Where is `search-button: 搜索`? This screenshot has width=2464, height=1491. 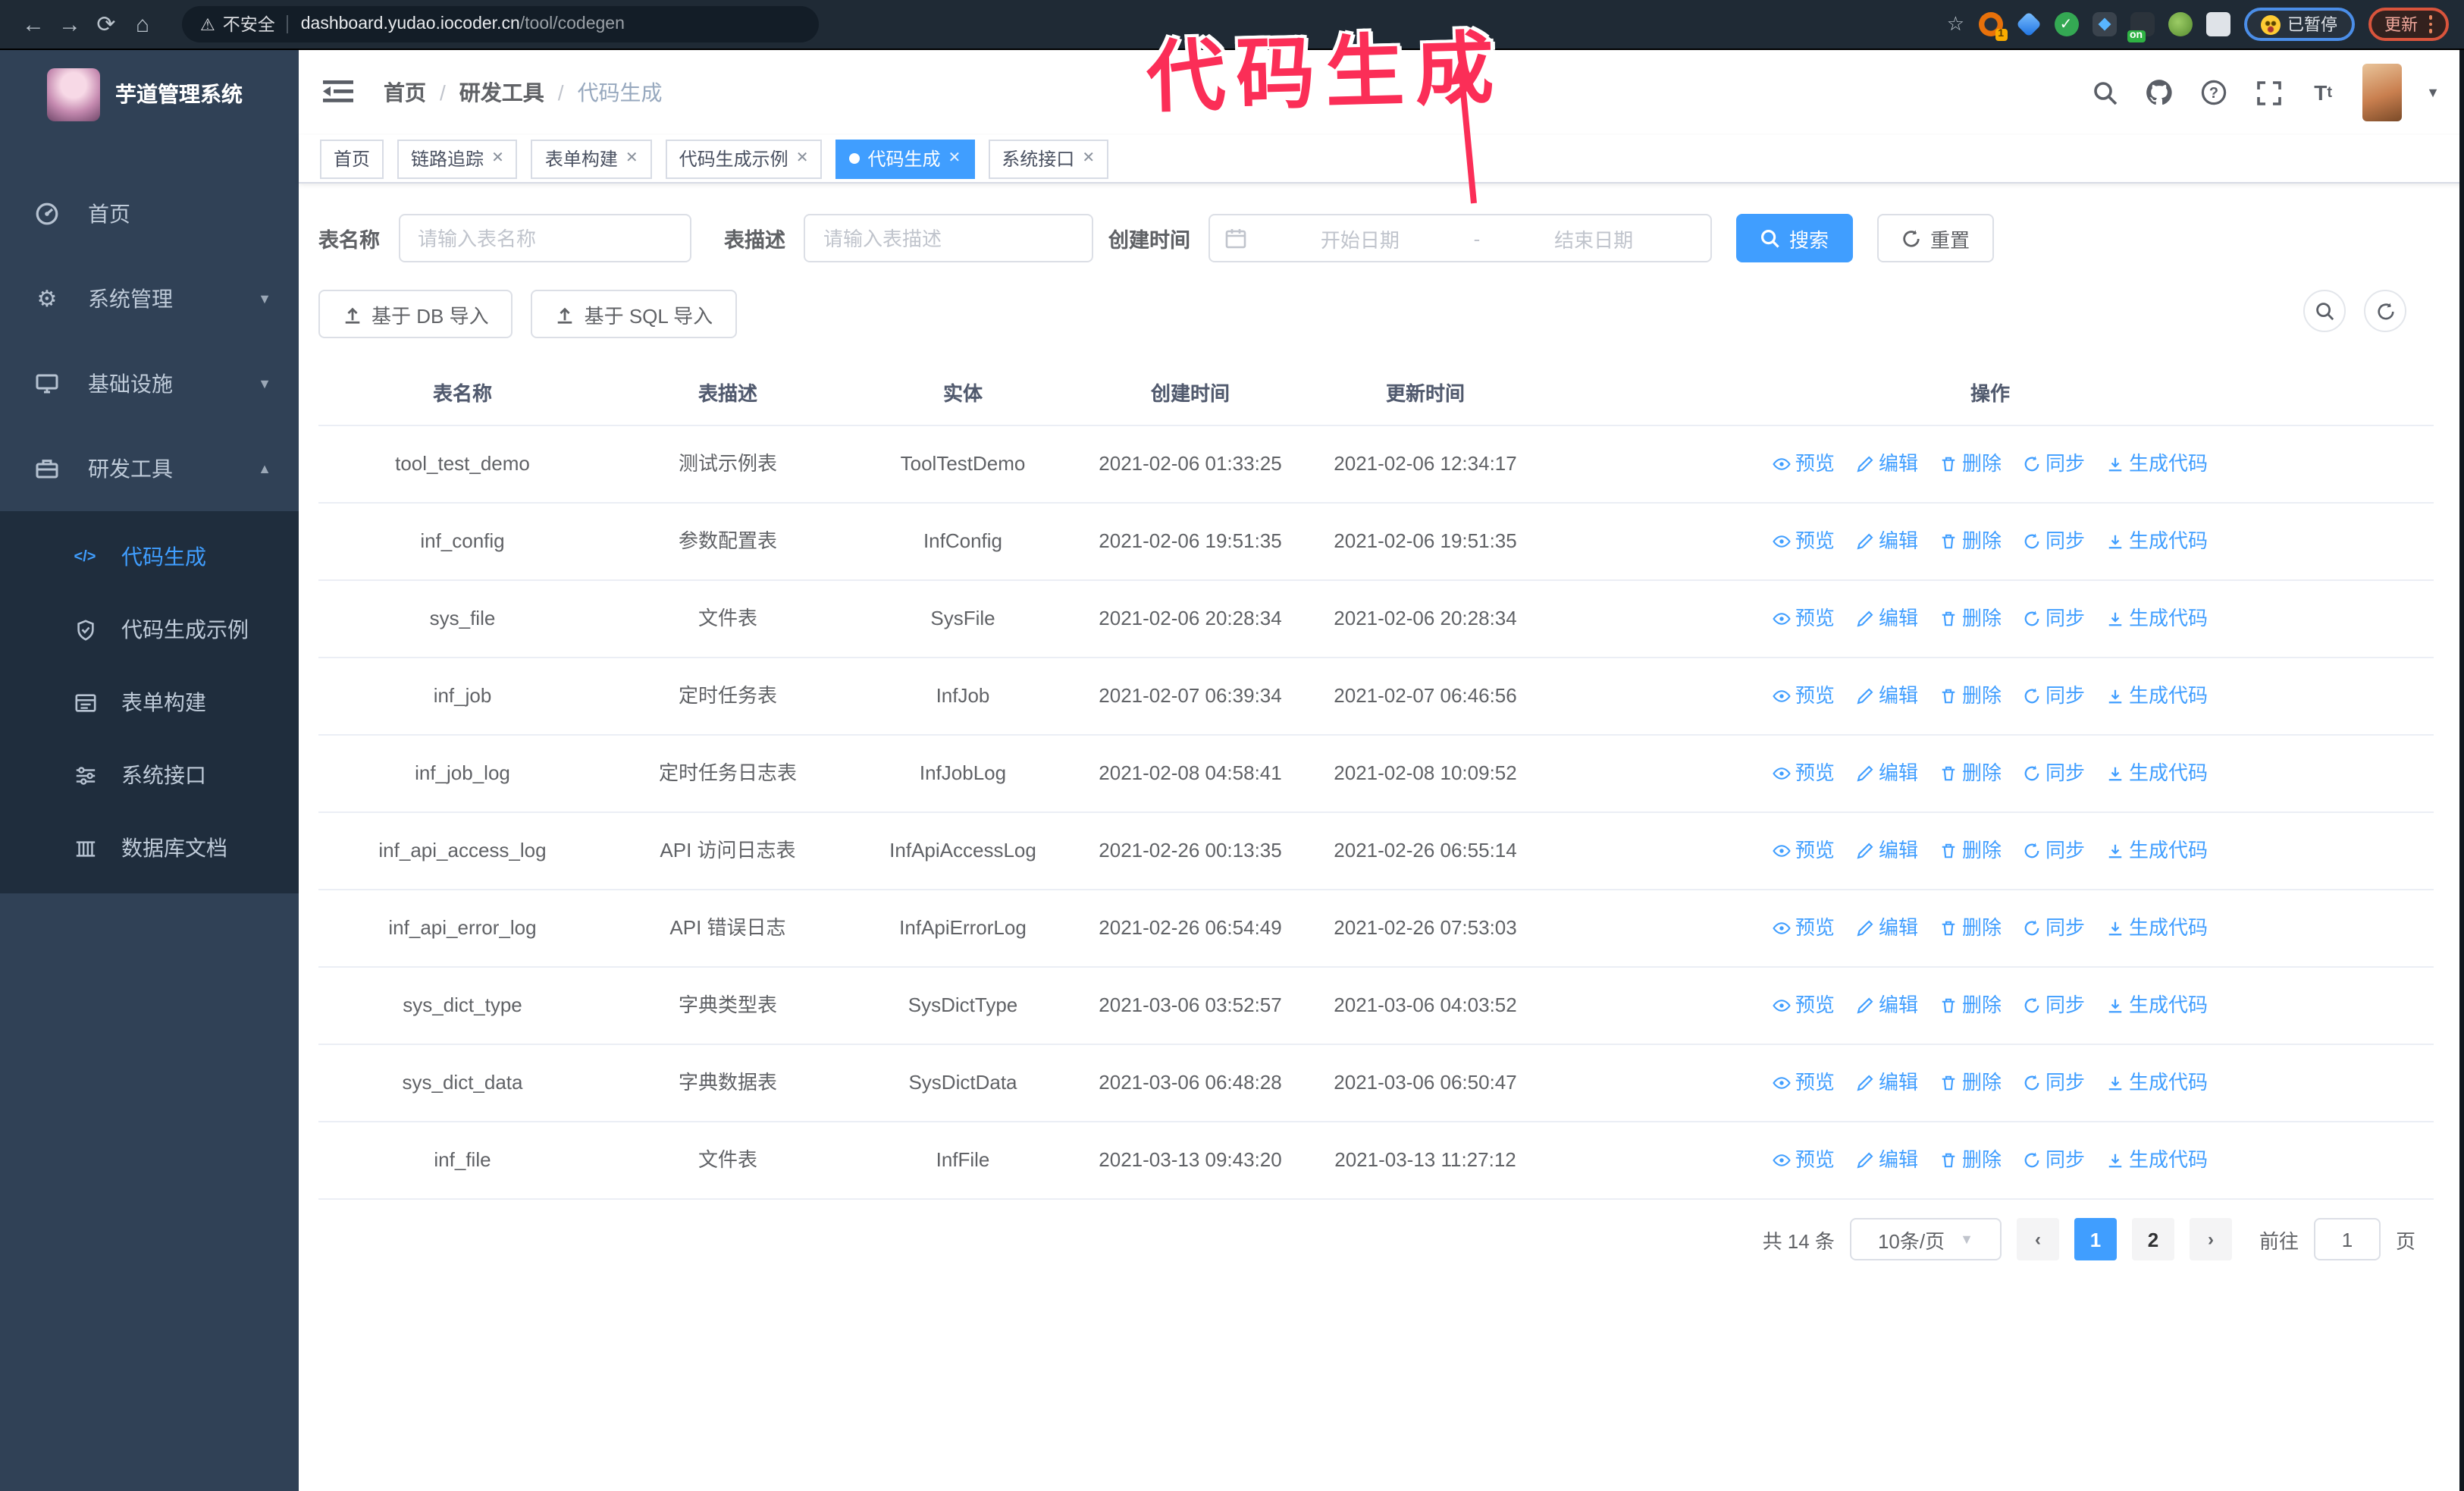
search-button: 搜索 is located at coordinates (1795, 238).